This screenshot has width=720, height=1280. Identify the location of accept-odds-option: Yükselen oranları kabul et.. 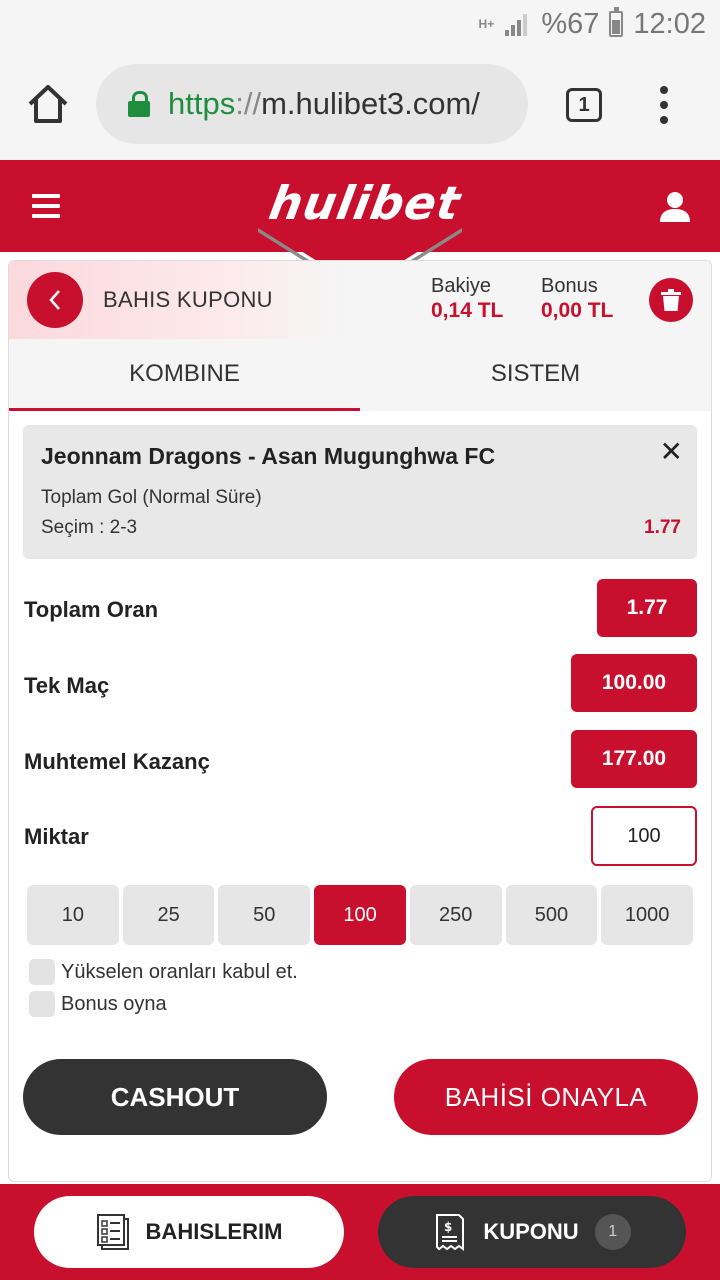
(163, 972).